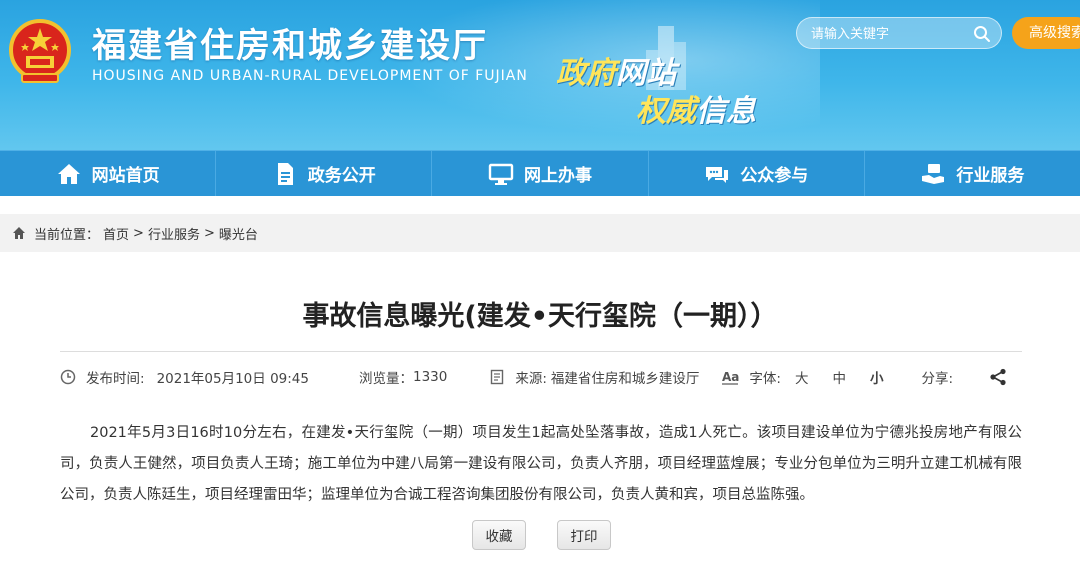 The image size is (1080, 584). I want to click on article-title: 事故信息曝光(建发•天行玺院（一期））, so click(540, 316).